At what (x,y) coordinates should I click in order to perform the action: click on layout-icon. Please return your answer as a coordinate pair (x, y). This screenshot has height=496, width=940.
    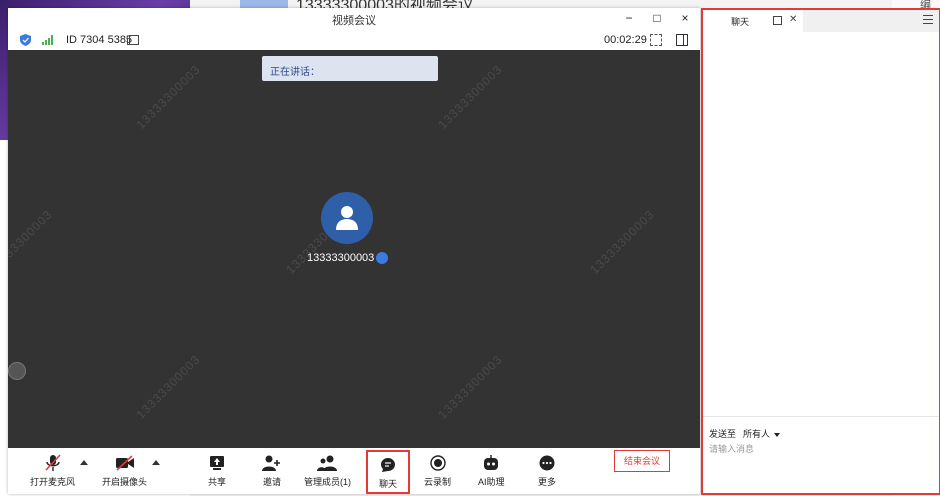
    Looking at the image, I should click on (682, 40).